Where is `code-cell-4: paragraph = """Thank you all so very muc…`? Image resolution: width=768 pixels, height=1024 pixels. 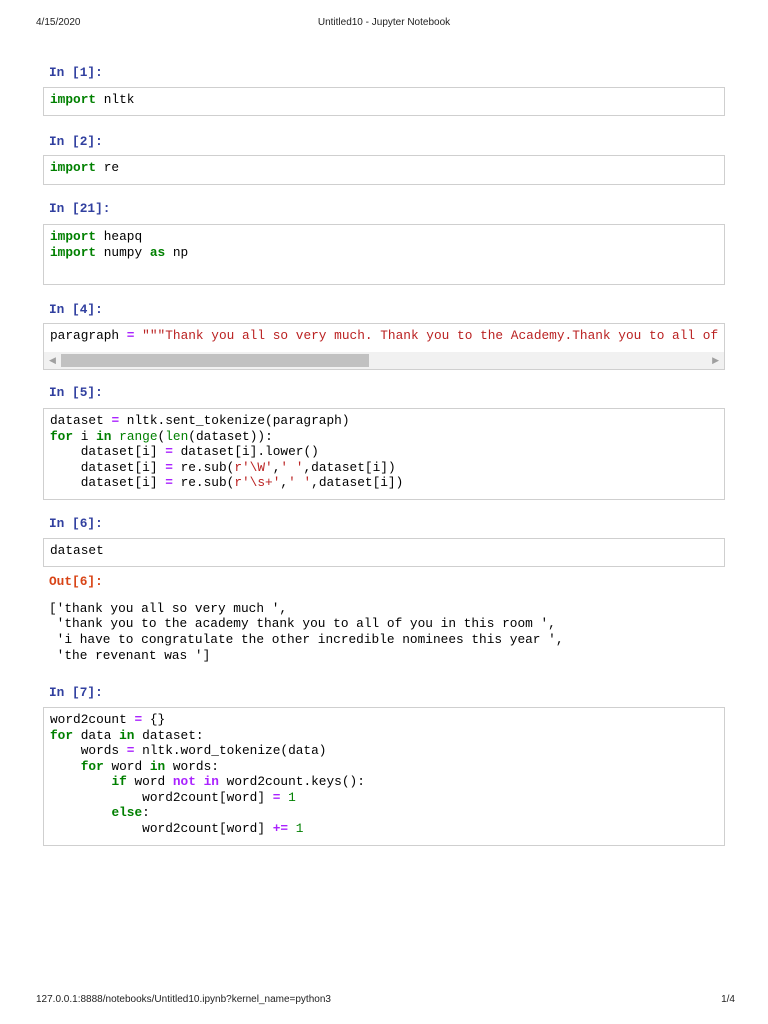
code-cell-4: paragraph = """Thank you all so very muc… is located at coordinates (384, 346).